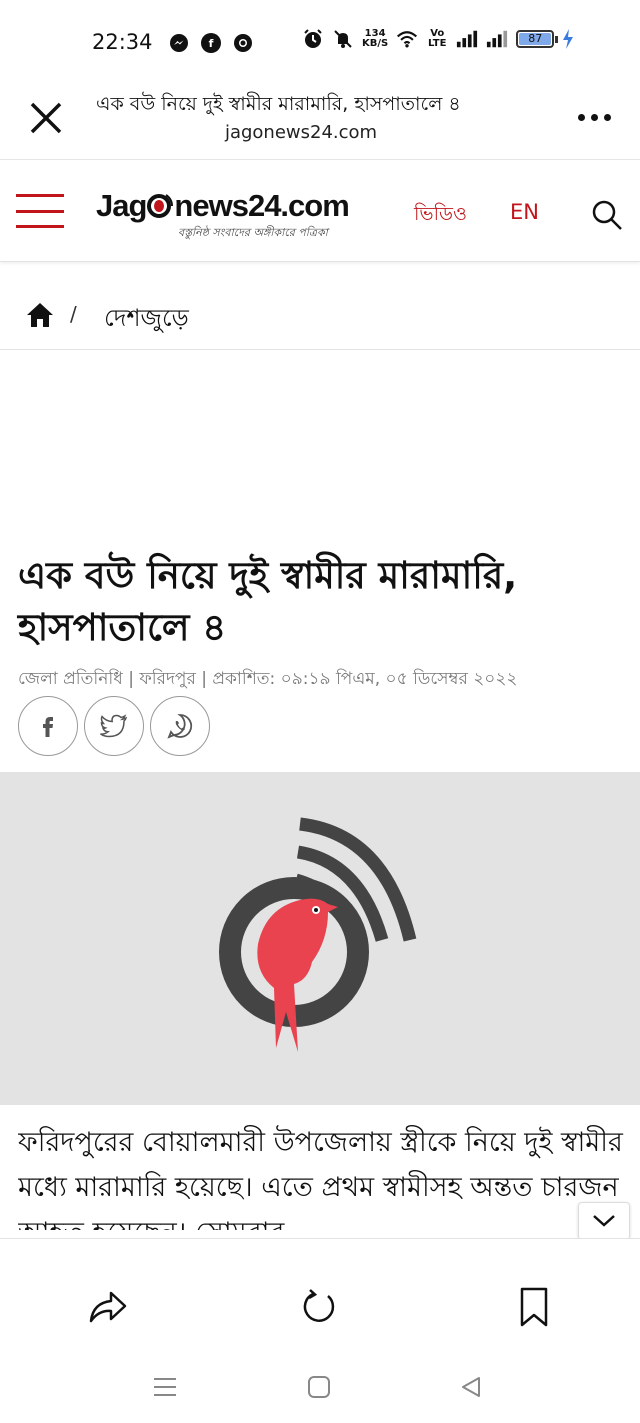 The width and height of the screenshot is (640, 1423). I want to click on expand-button, so click(604, 1221).